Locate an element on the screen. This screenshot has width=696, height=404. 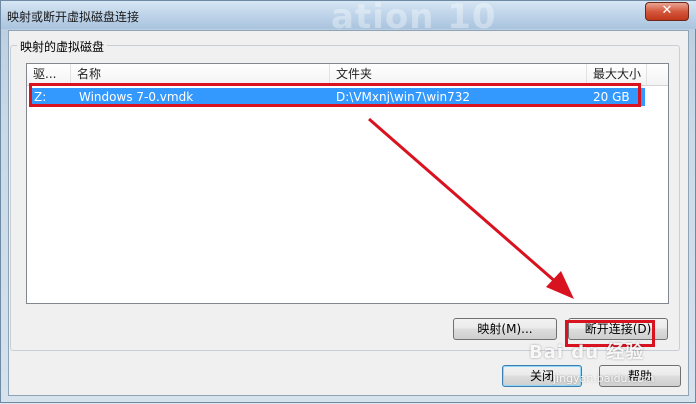
baidu-watermark-url: jingyan.baidu.com is located at coordinates (604, 378).